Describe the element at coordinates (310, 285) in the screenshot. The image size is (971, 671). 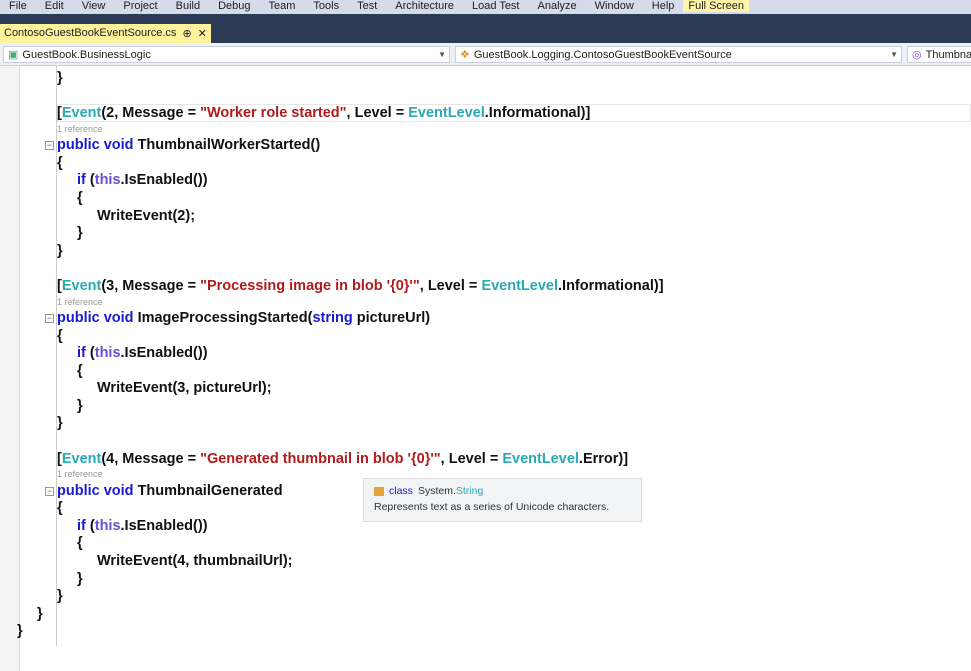
I see `code-token: "Processing image in blob '{0}'"` at that location.